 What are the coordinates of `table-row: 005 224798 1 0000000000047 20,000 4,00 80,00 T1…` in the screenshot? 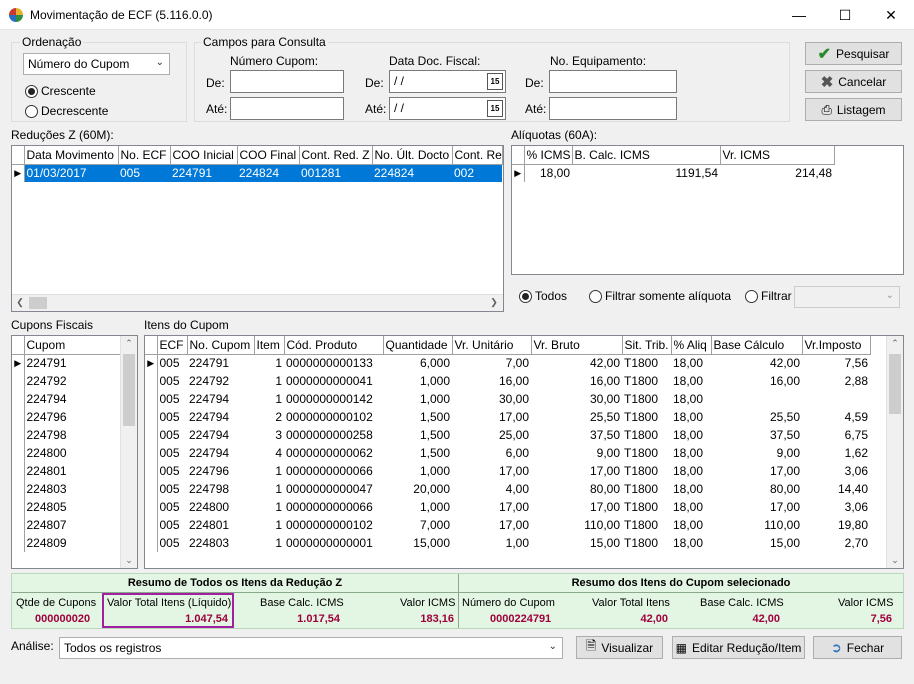 It's located at (507, 489).